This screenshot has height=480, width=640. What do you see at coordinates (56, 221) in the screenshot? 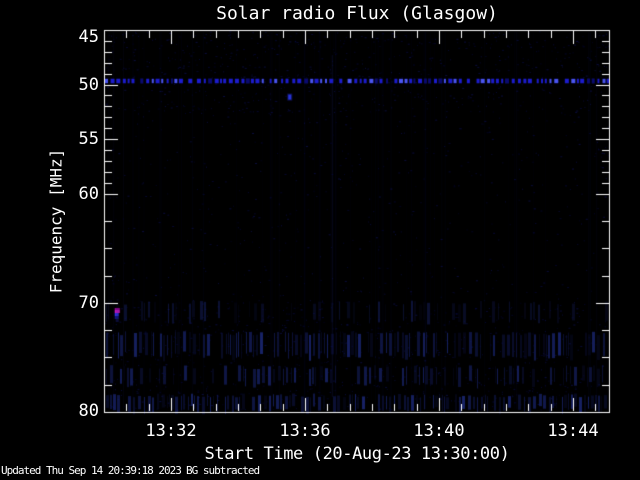
I see `y-axis-title: Frequency [MHz]` at bounding box center [56, 221].